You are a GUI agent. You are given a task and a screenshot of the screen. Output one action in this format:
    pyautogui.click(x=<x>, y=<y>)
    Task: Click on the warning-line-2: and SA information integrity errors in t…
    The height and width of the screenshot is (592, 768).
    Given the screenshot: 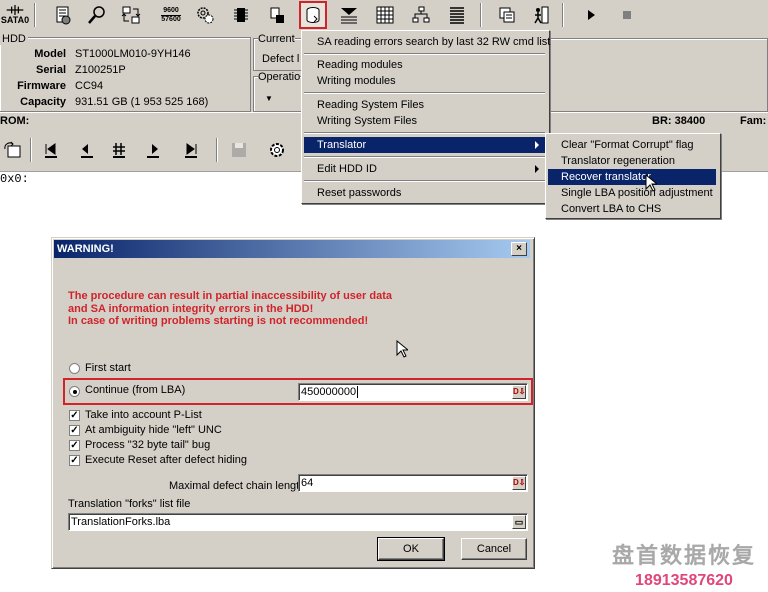 What is the action you would take?
    pyautogui.click(x=191, y=309)
    